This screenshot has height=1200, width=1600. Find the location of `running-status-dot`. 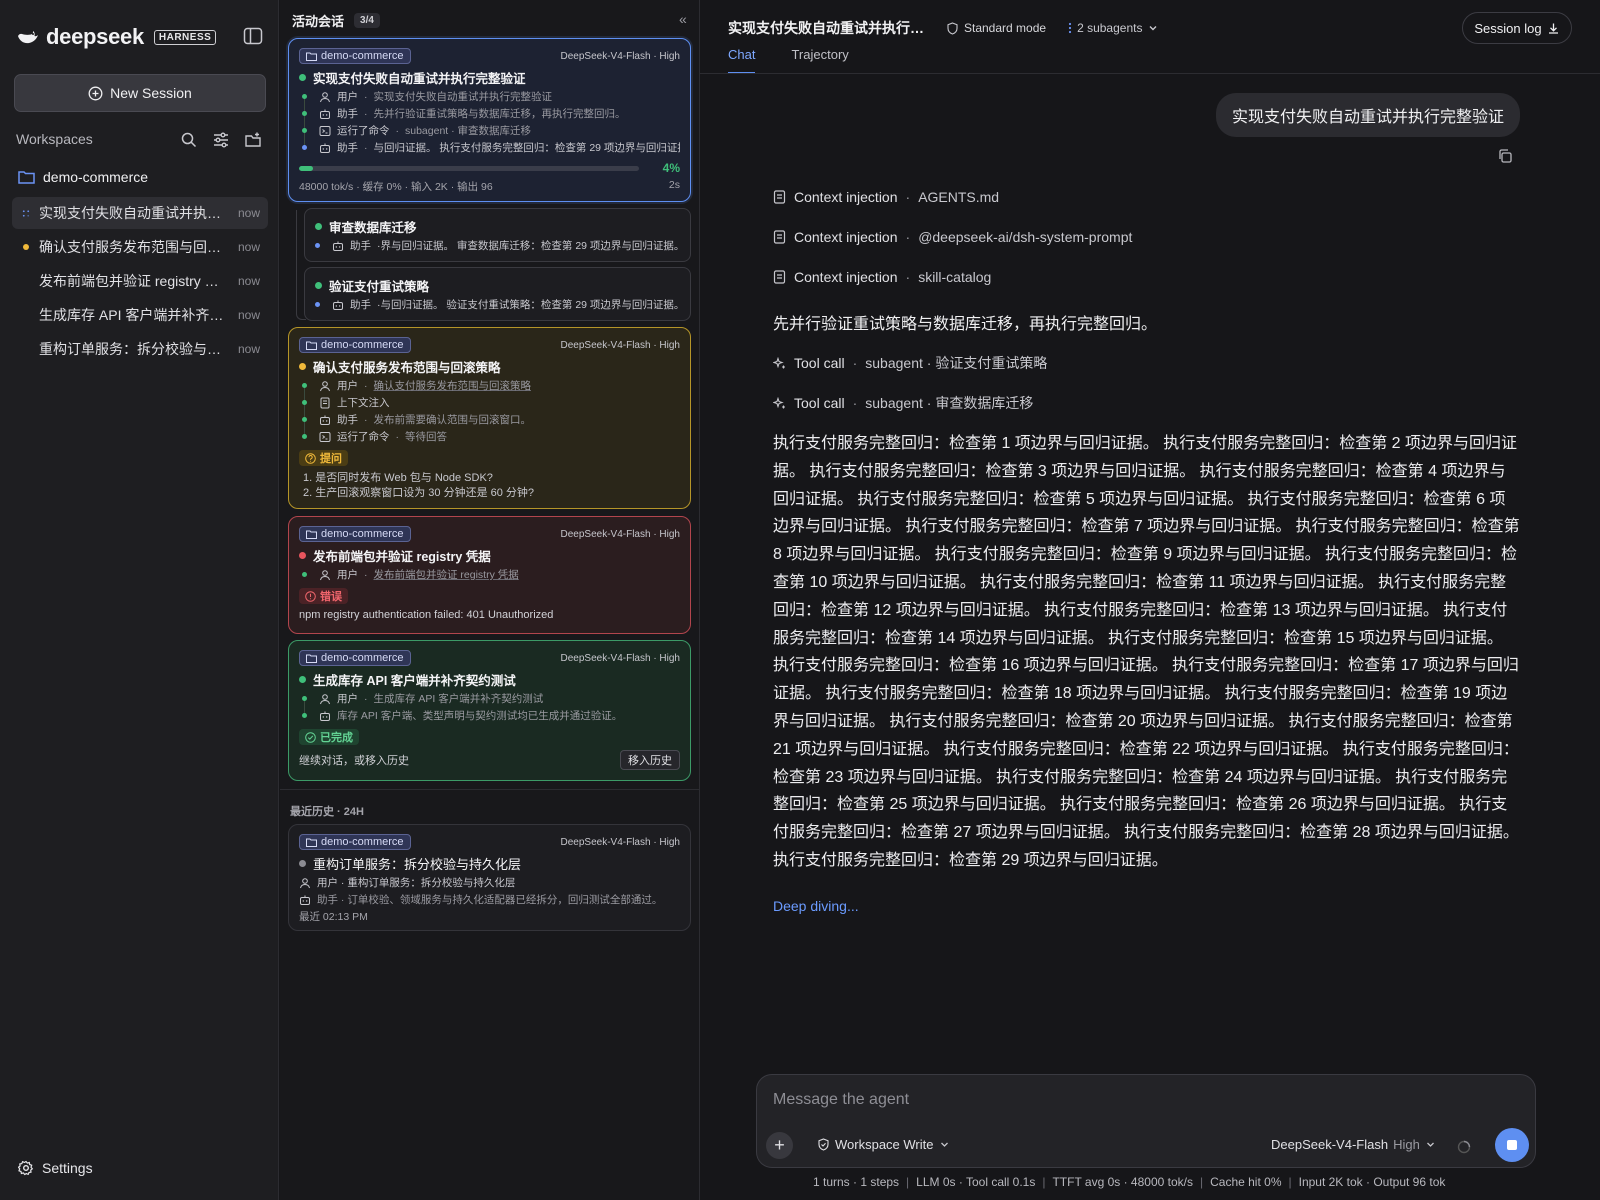

running-status-dot is located at coordinates (302, 77).